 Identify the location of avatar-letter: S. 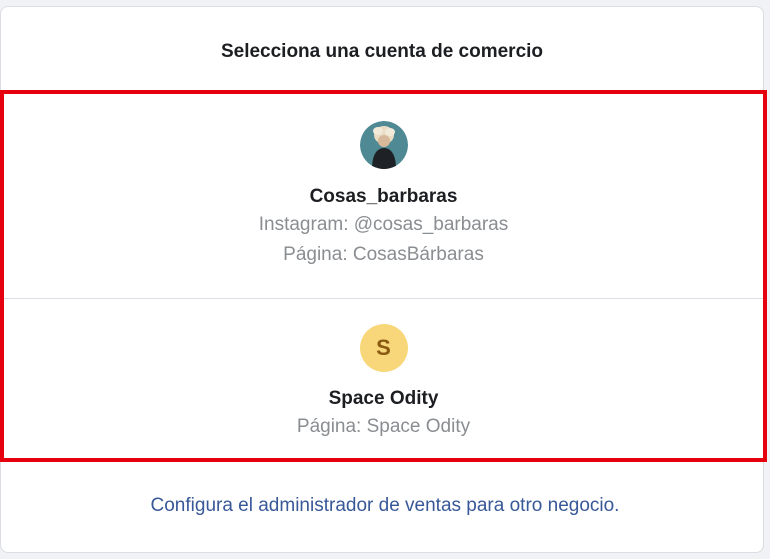
(383, 347).